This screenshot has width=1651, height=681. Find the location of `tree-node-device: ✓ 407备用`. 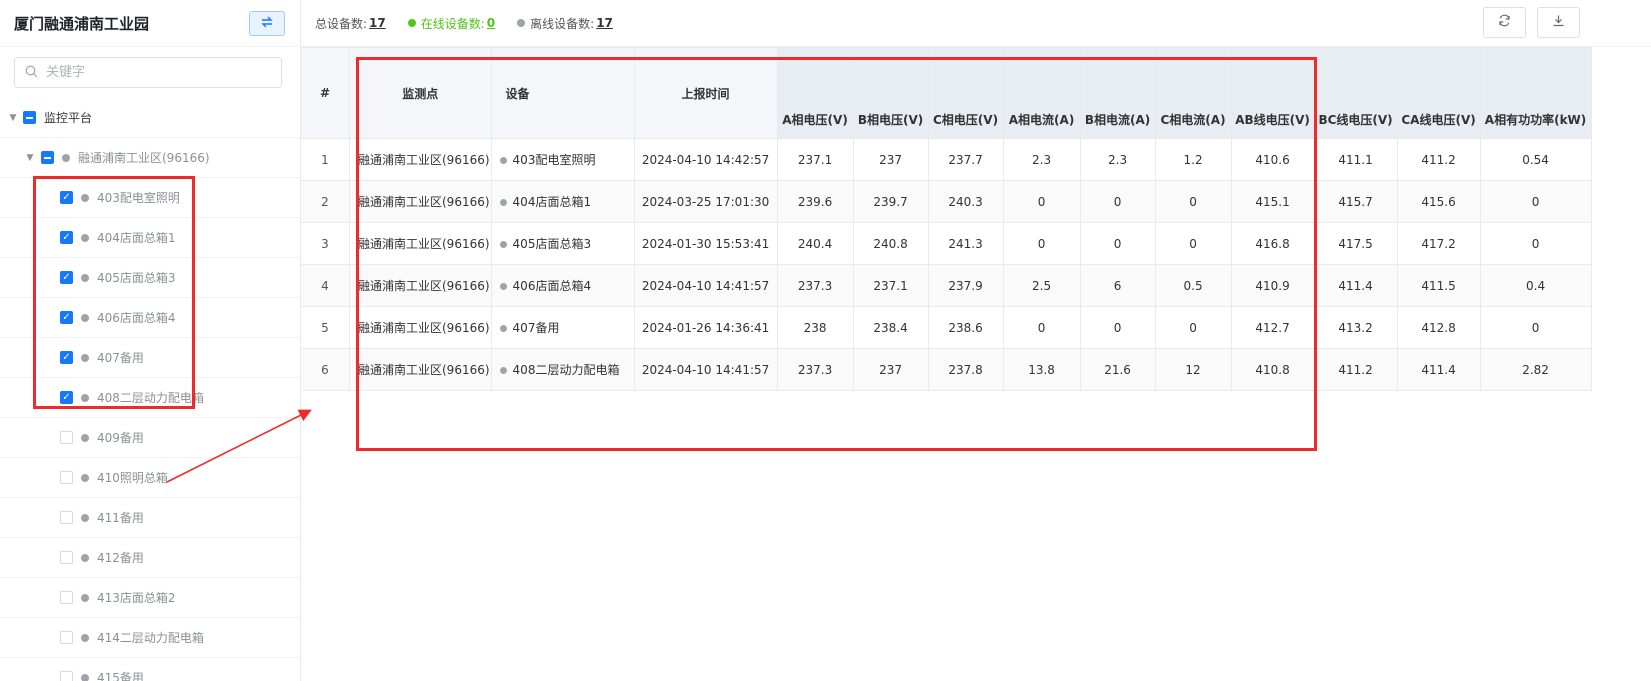

tree-node-device: ✓ 407备用 is located at coordinates (150, 358).